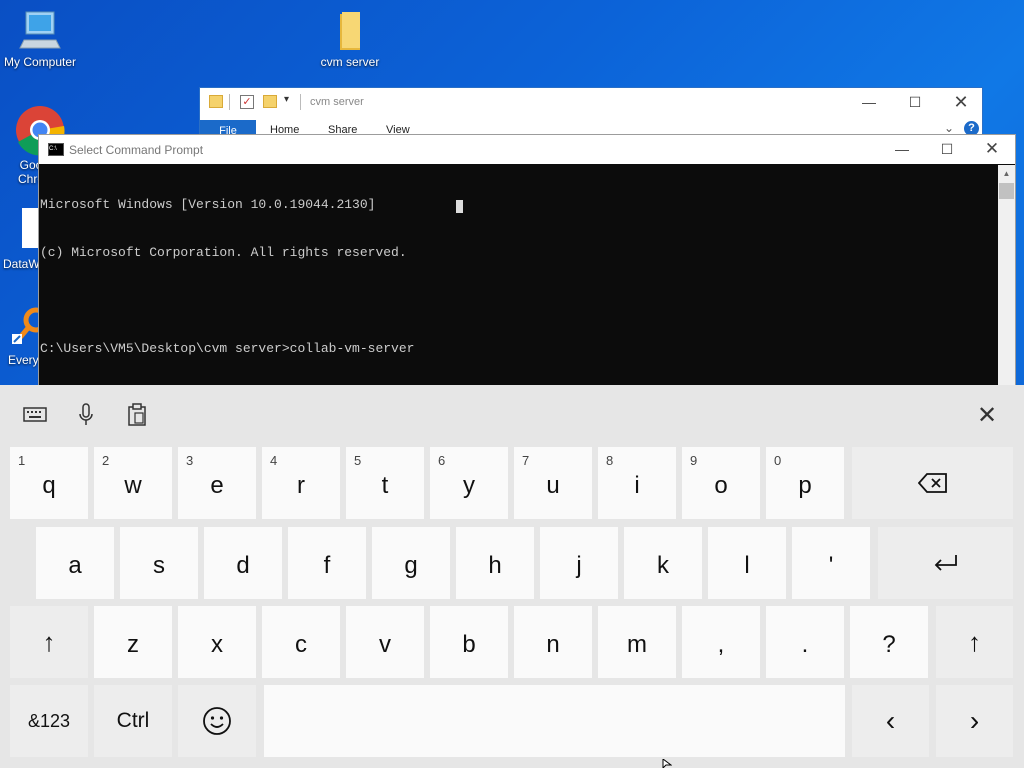 The width and height of the screenshot is (1024, 768). I want to click on emoji-key, so click(217, 721).